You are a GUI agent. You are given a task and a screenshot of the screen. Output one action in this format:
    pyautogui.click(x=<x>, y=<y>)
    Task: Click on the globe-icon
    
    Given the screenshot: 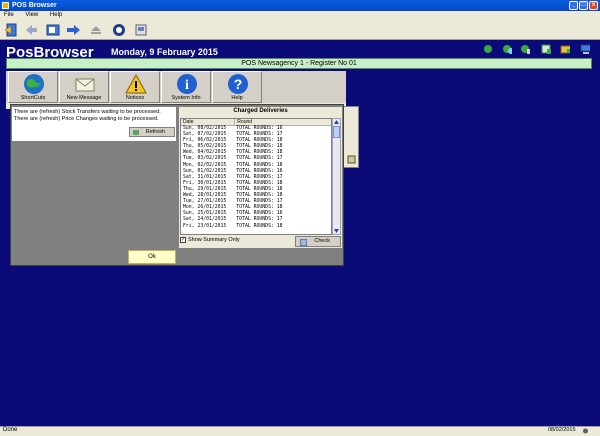 What is the action you would take?
    pyautogui.click(x=34, y=84)
    